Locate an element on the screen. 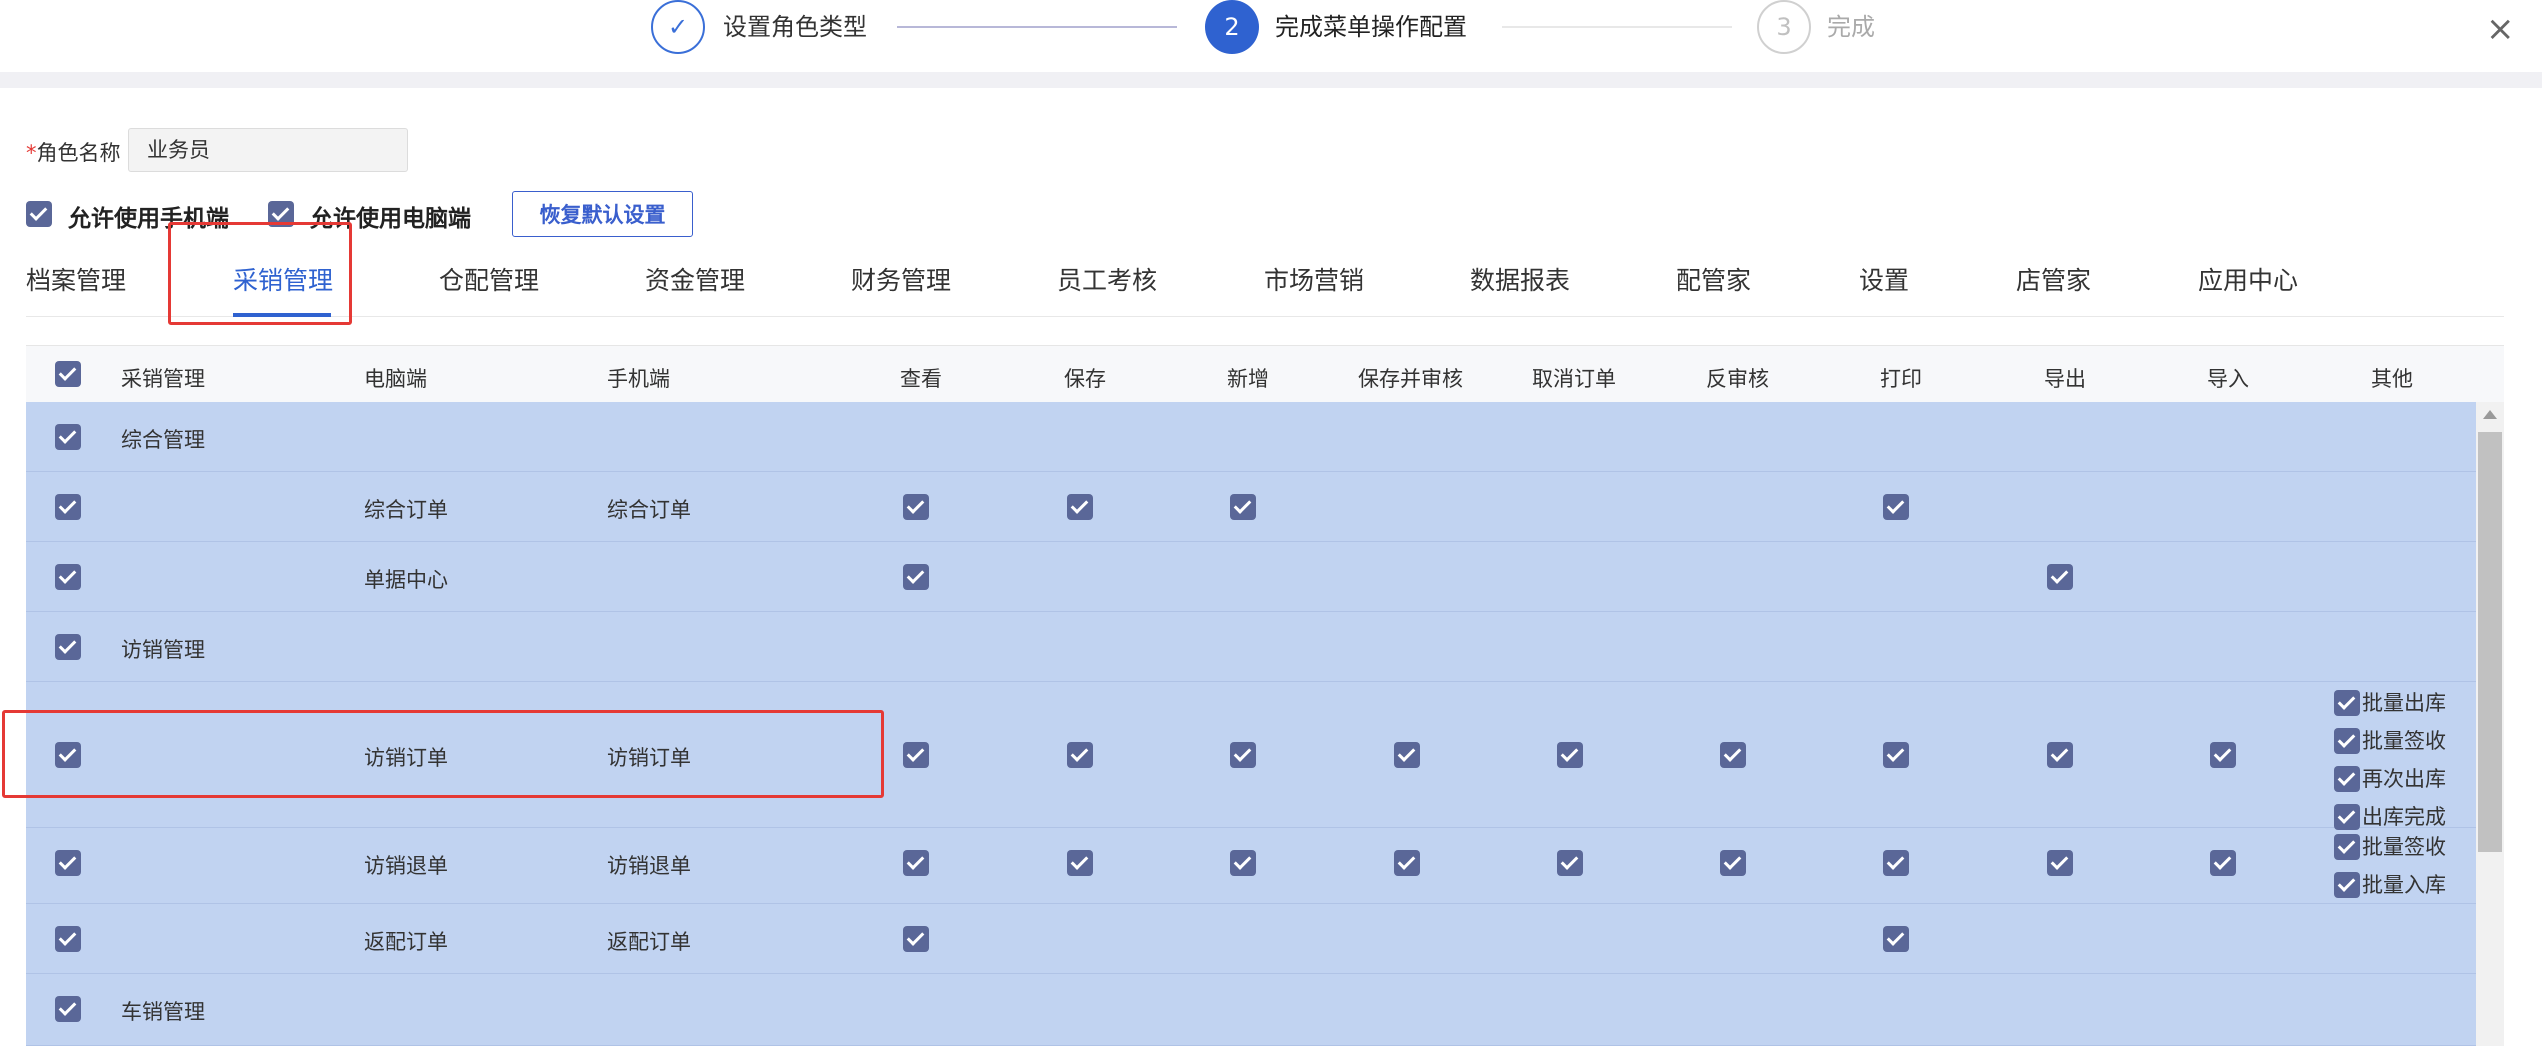  tab-finance: 财务管理 is located at coordinates (901, 279).